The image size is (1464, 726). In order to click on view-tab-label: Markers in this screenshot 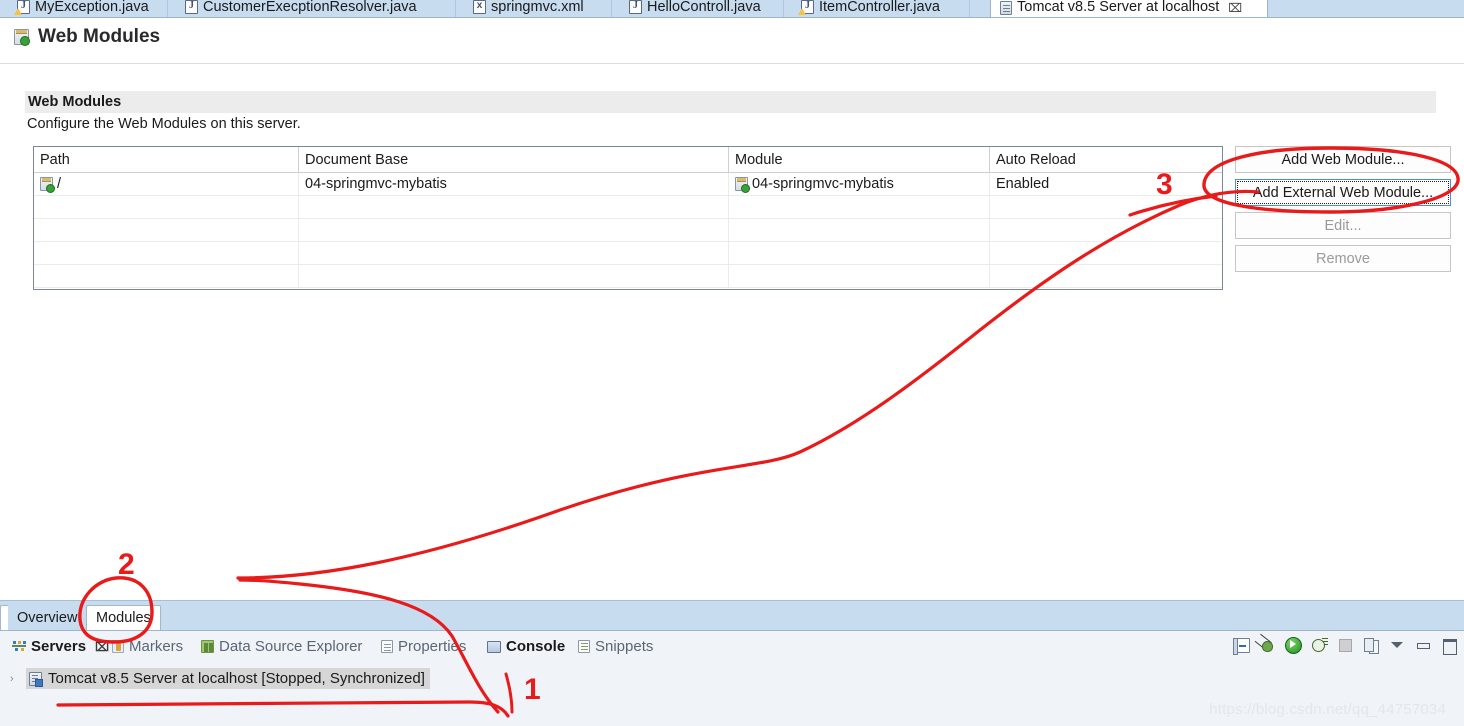, I will do `click(156, 646)`.